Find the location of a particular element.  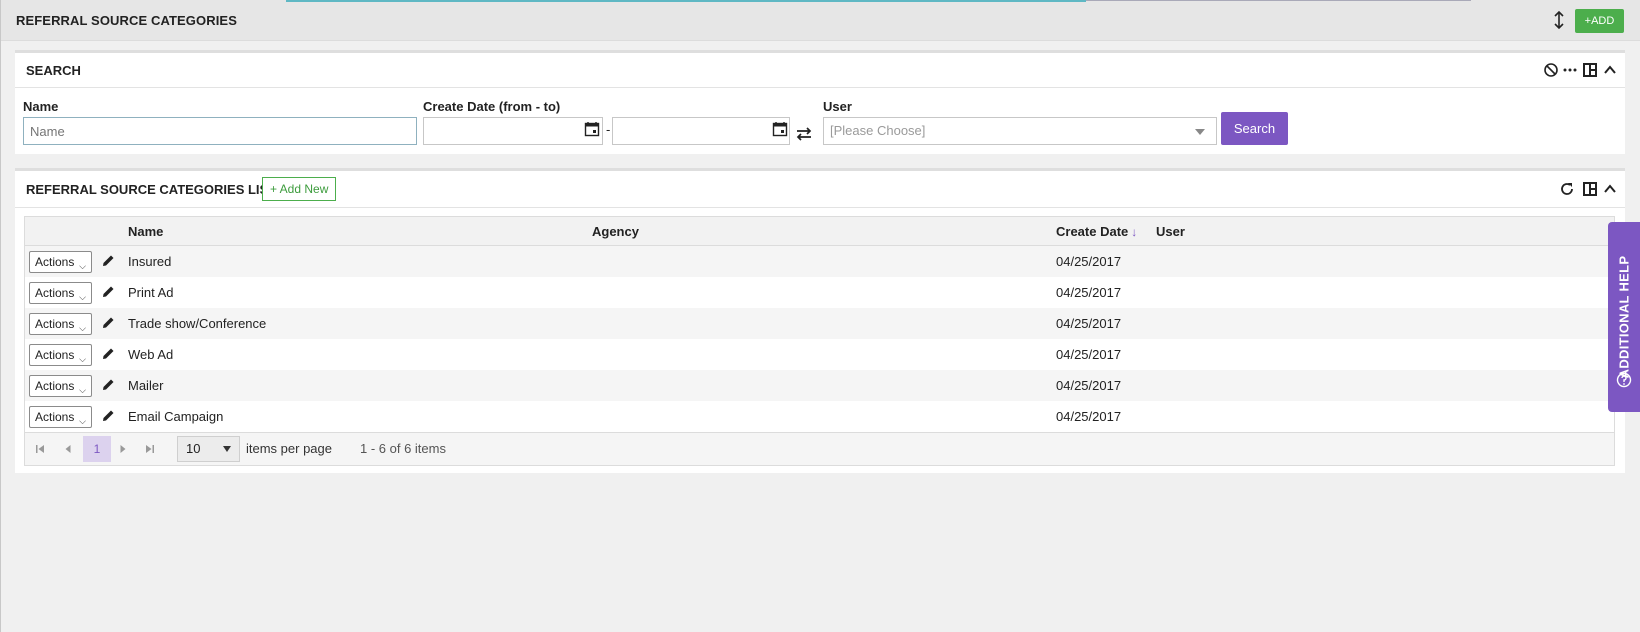

prev-page-icon is located at coordinates (68, 449).